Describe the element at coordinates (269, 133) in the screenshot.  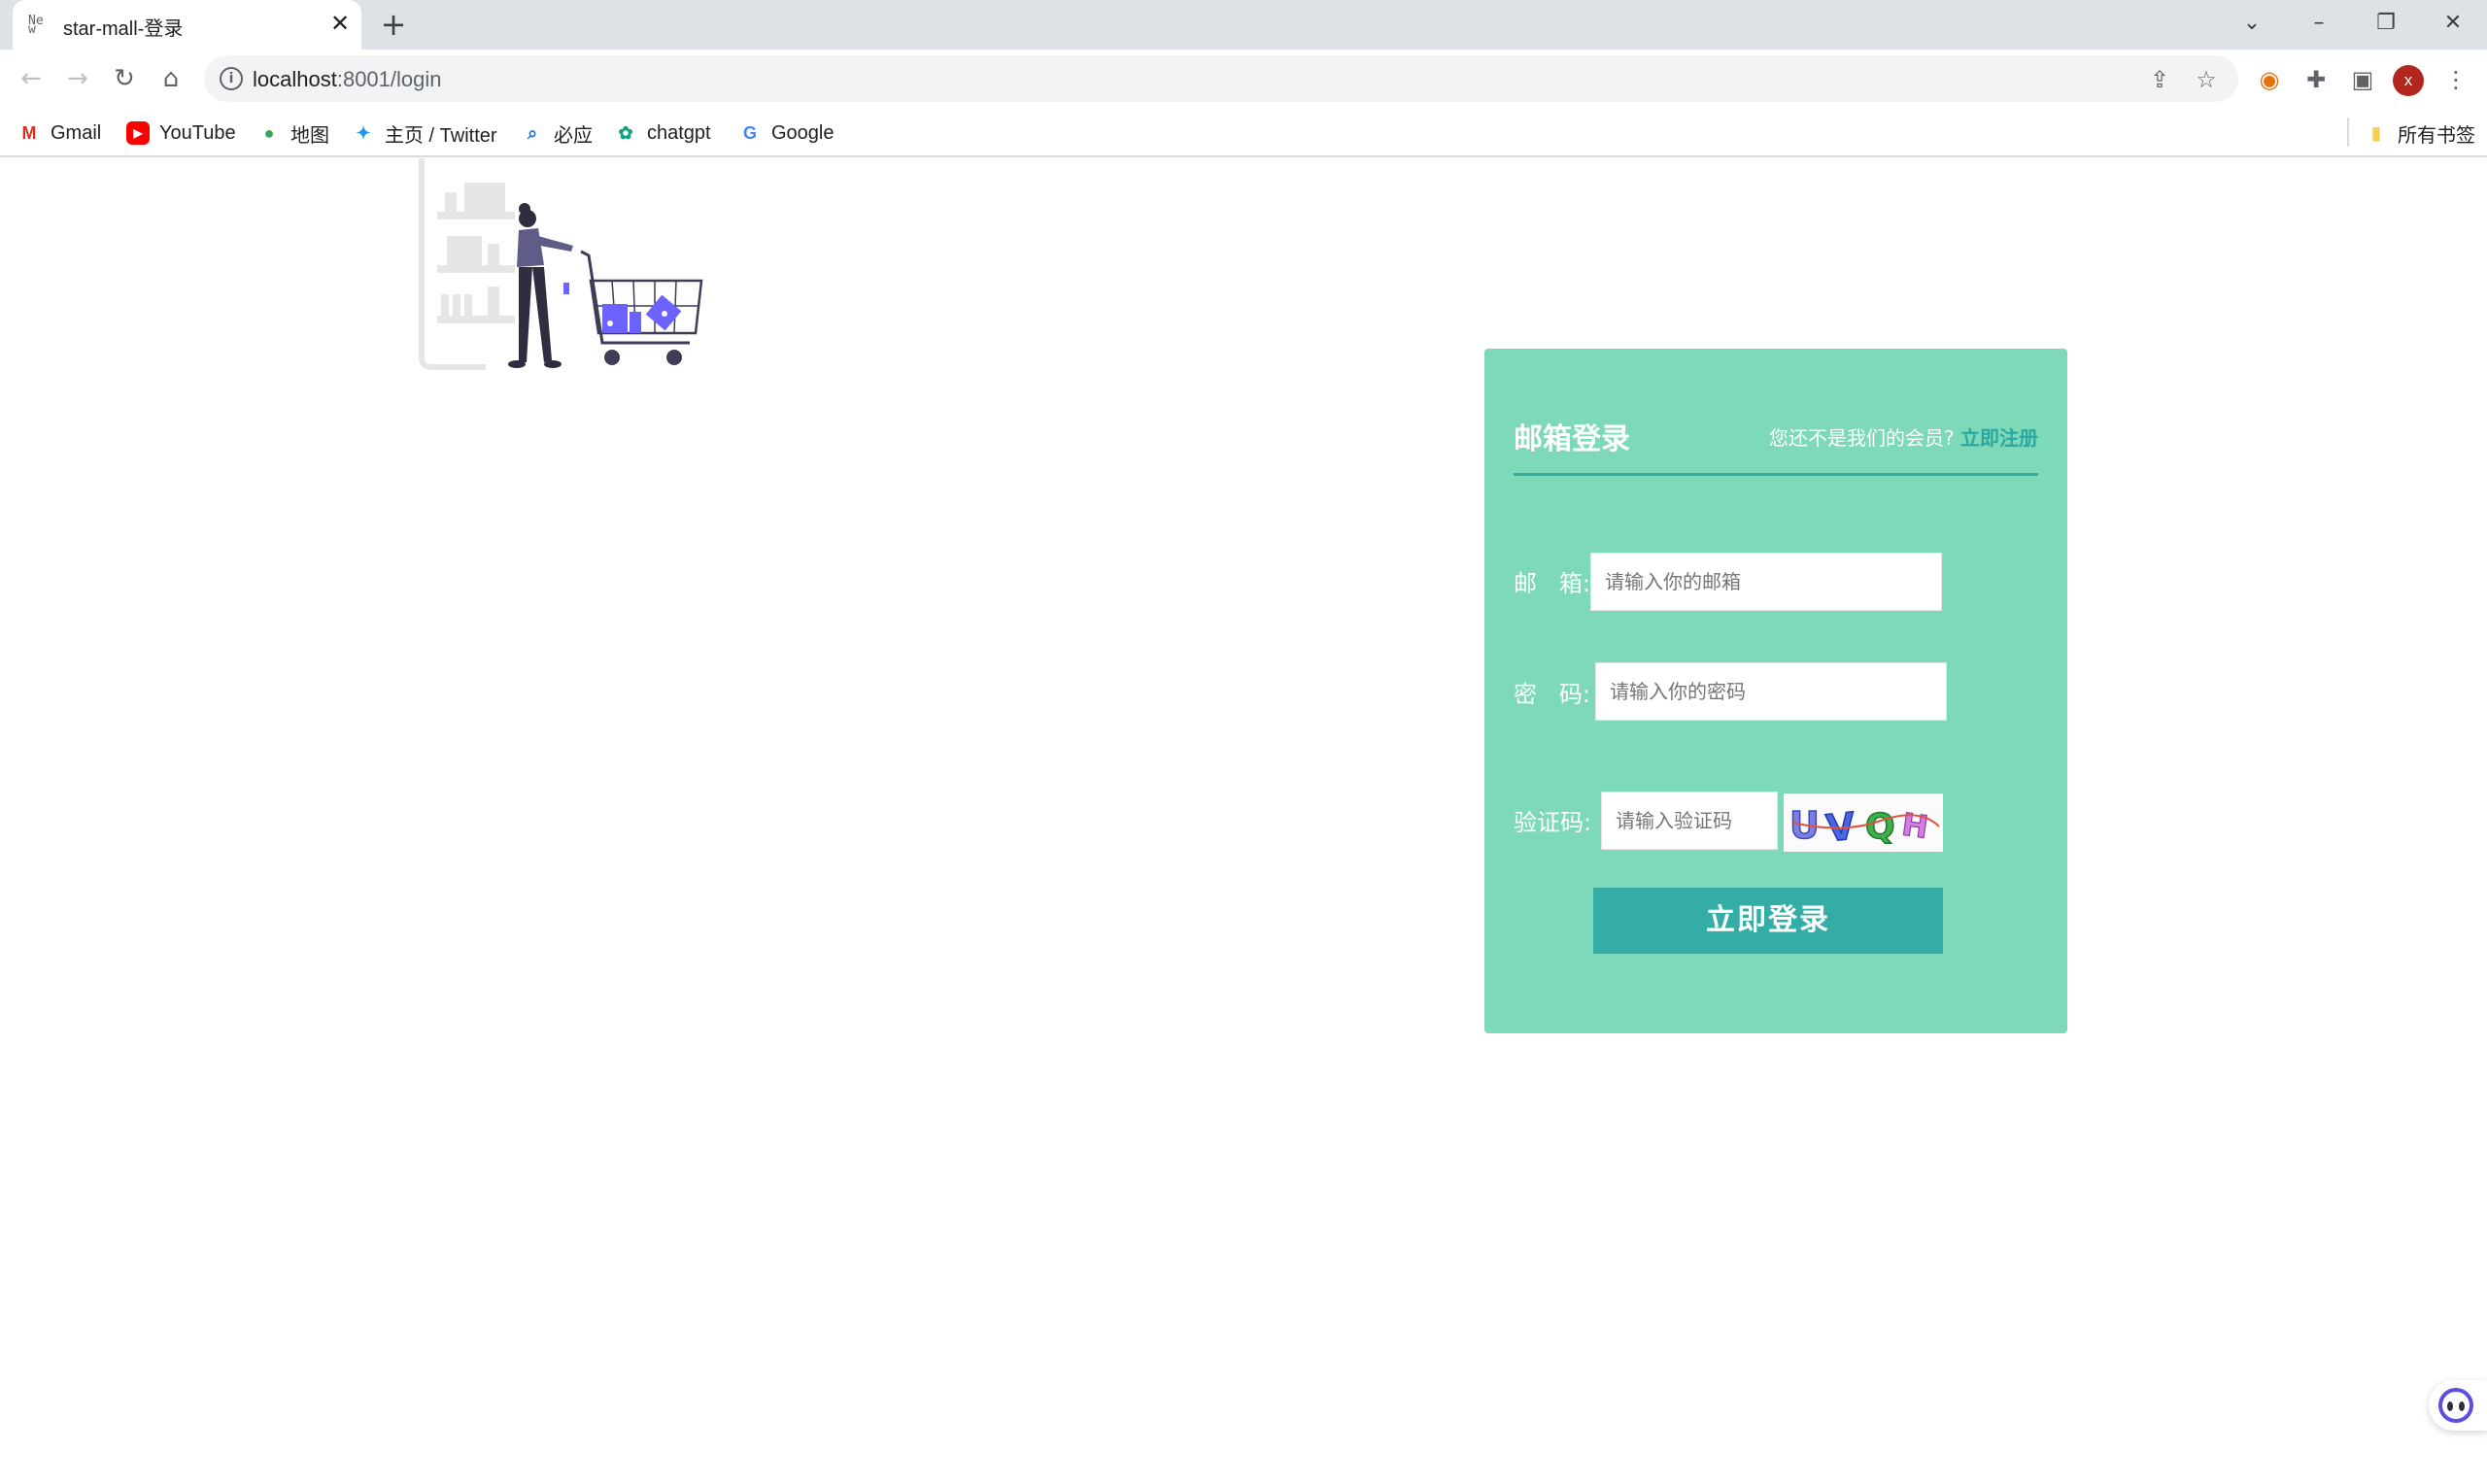
I see `maps-icon: ●` at that location.